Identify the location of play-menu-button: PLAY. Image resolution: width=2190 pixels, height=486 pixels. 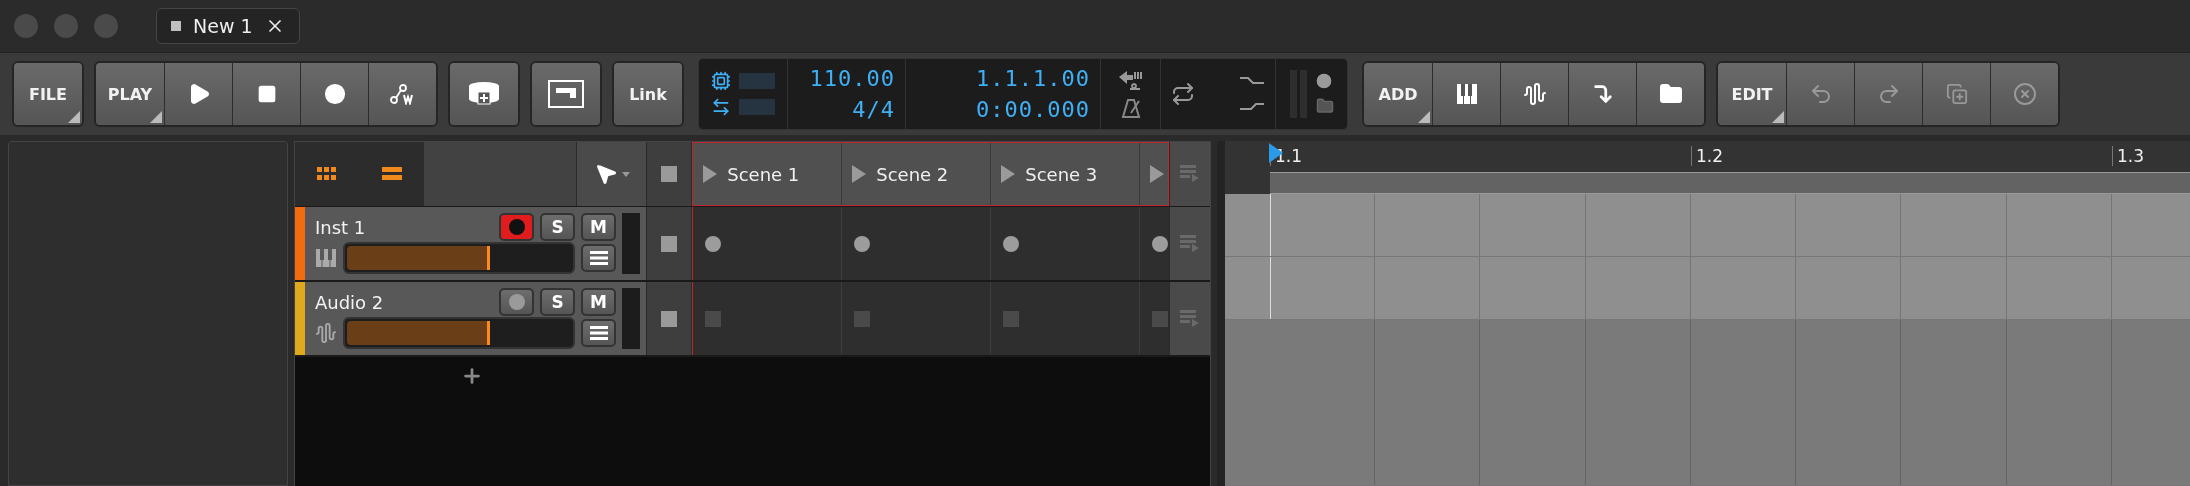
(130, 94).